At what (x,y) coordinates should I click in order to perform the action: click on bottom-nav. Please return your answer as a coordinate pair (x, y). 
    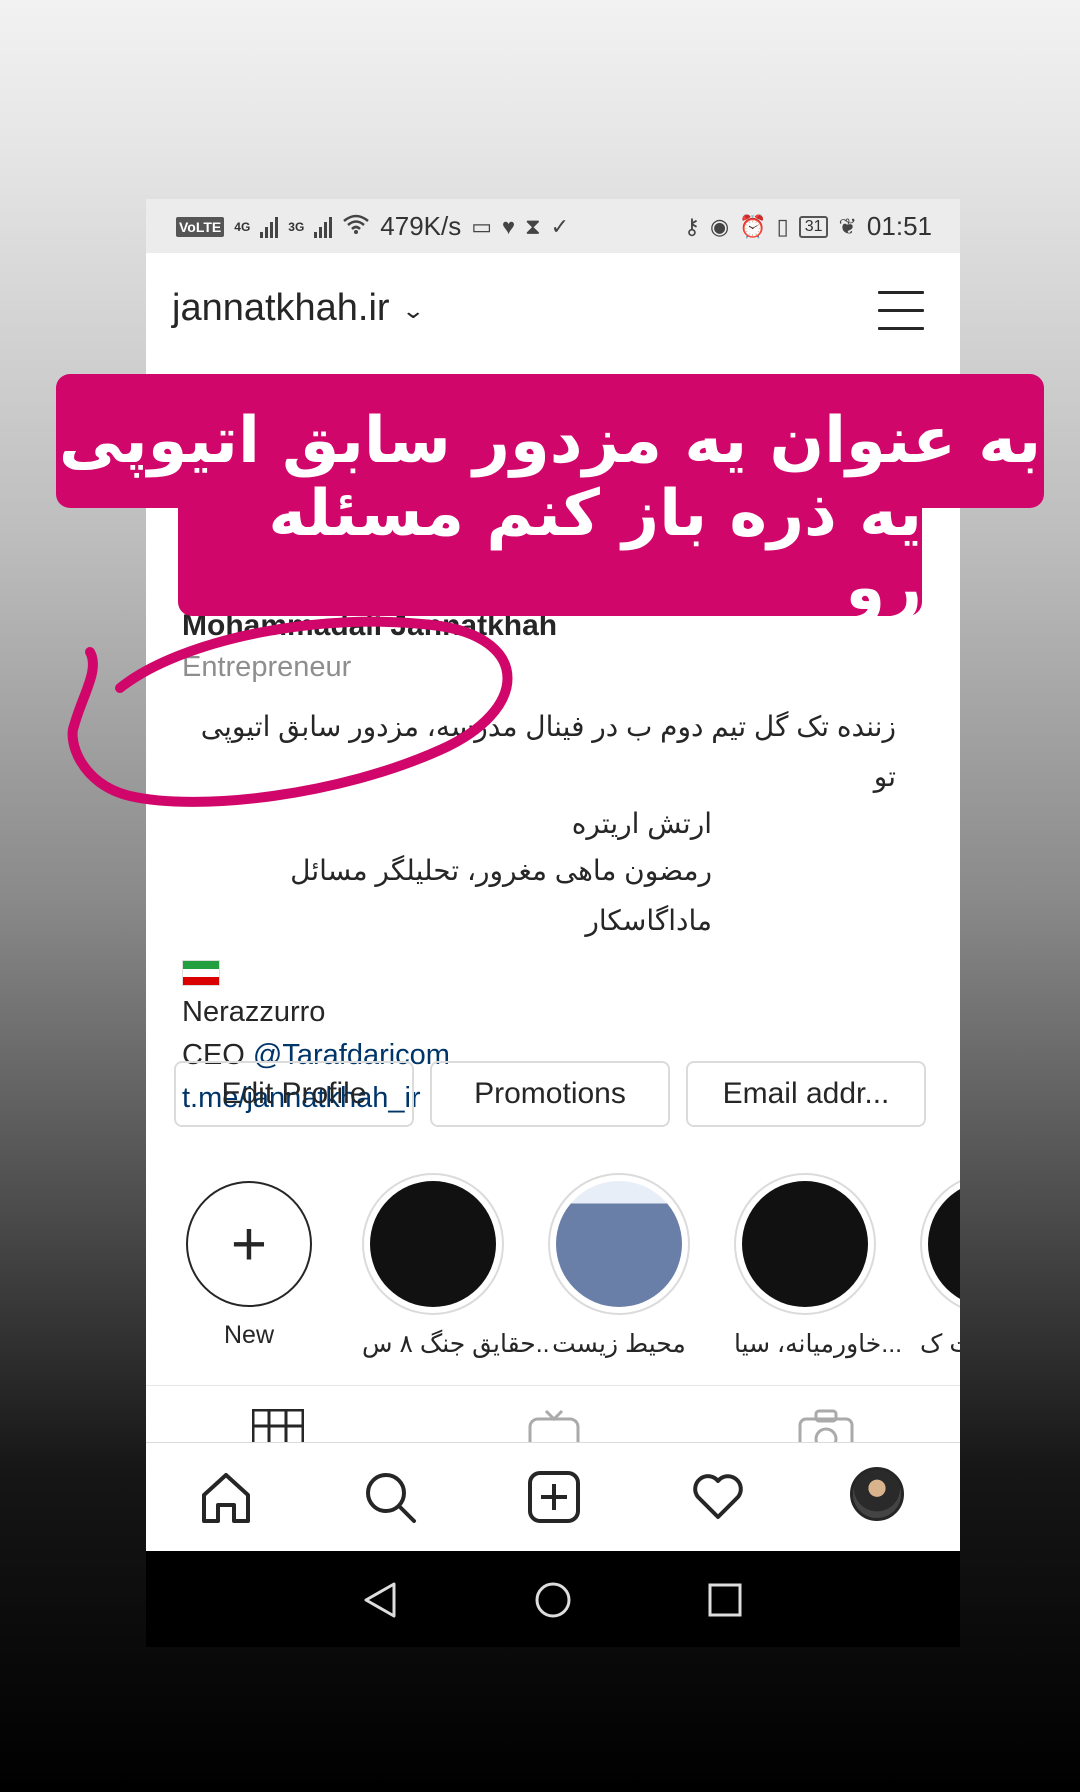
    Looking at the image, I should click on (553, 1496).